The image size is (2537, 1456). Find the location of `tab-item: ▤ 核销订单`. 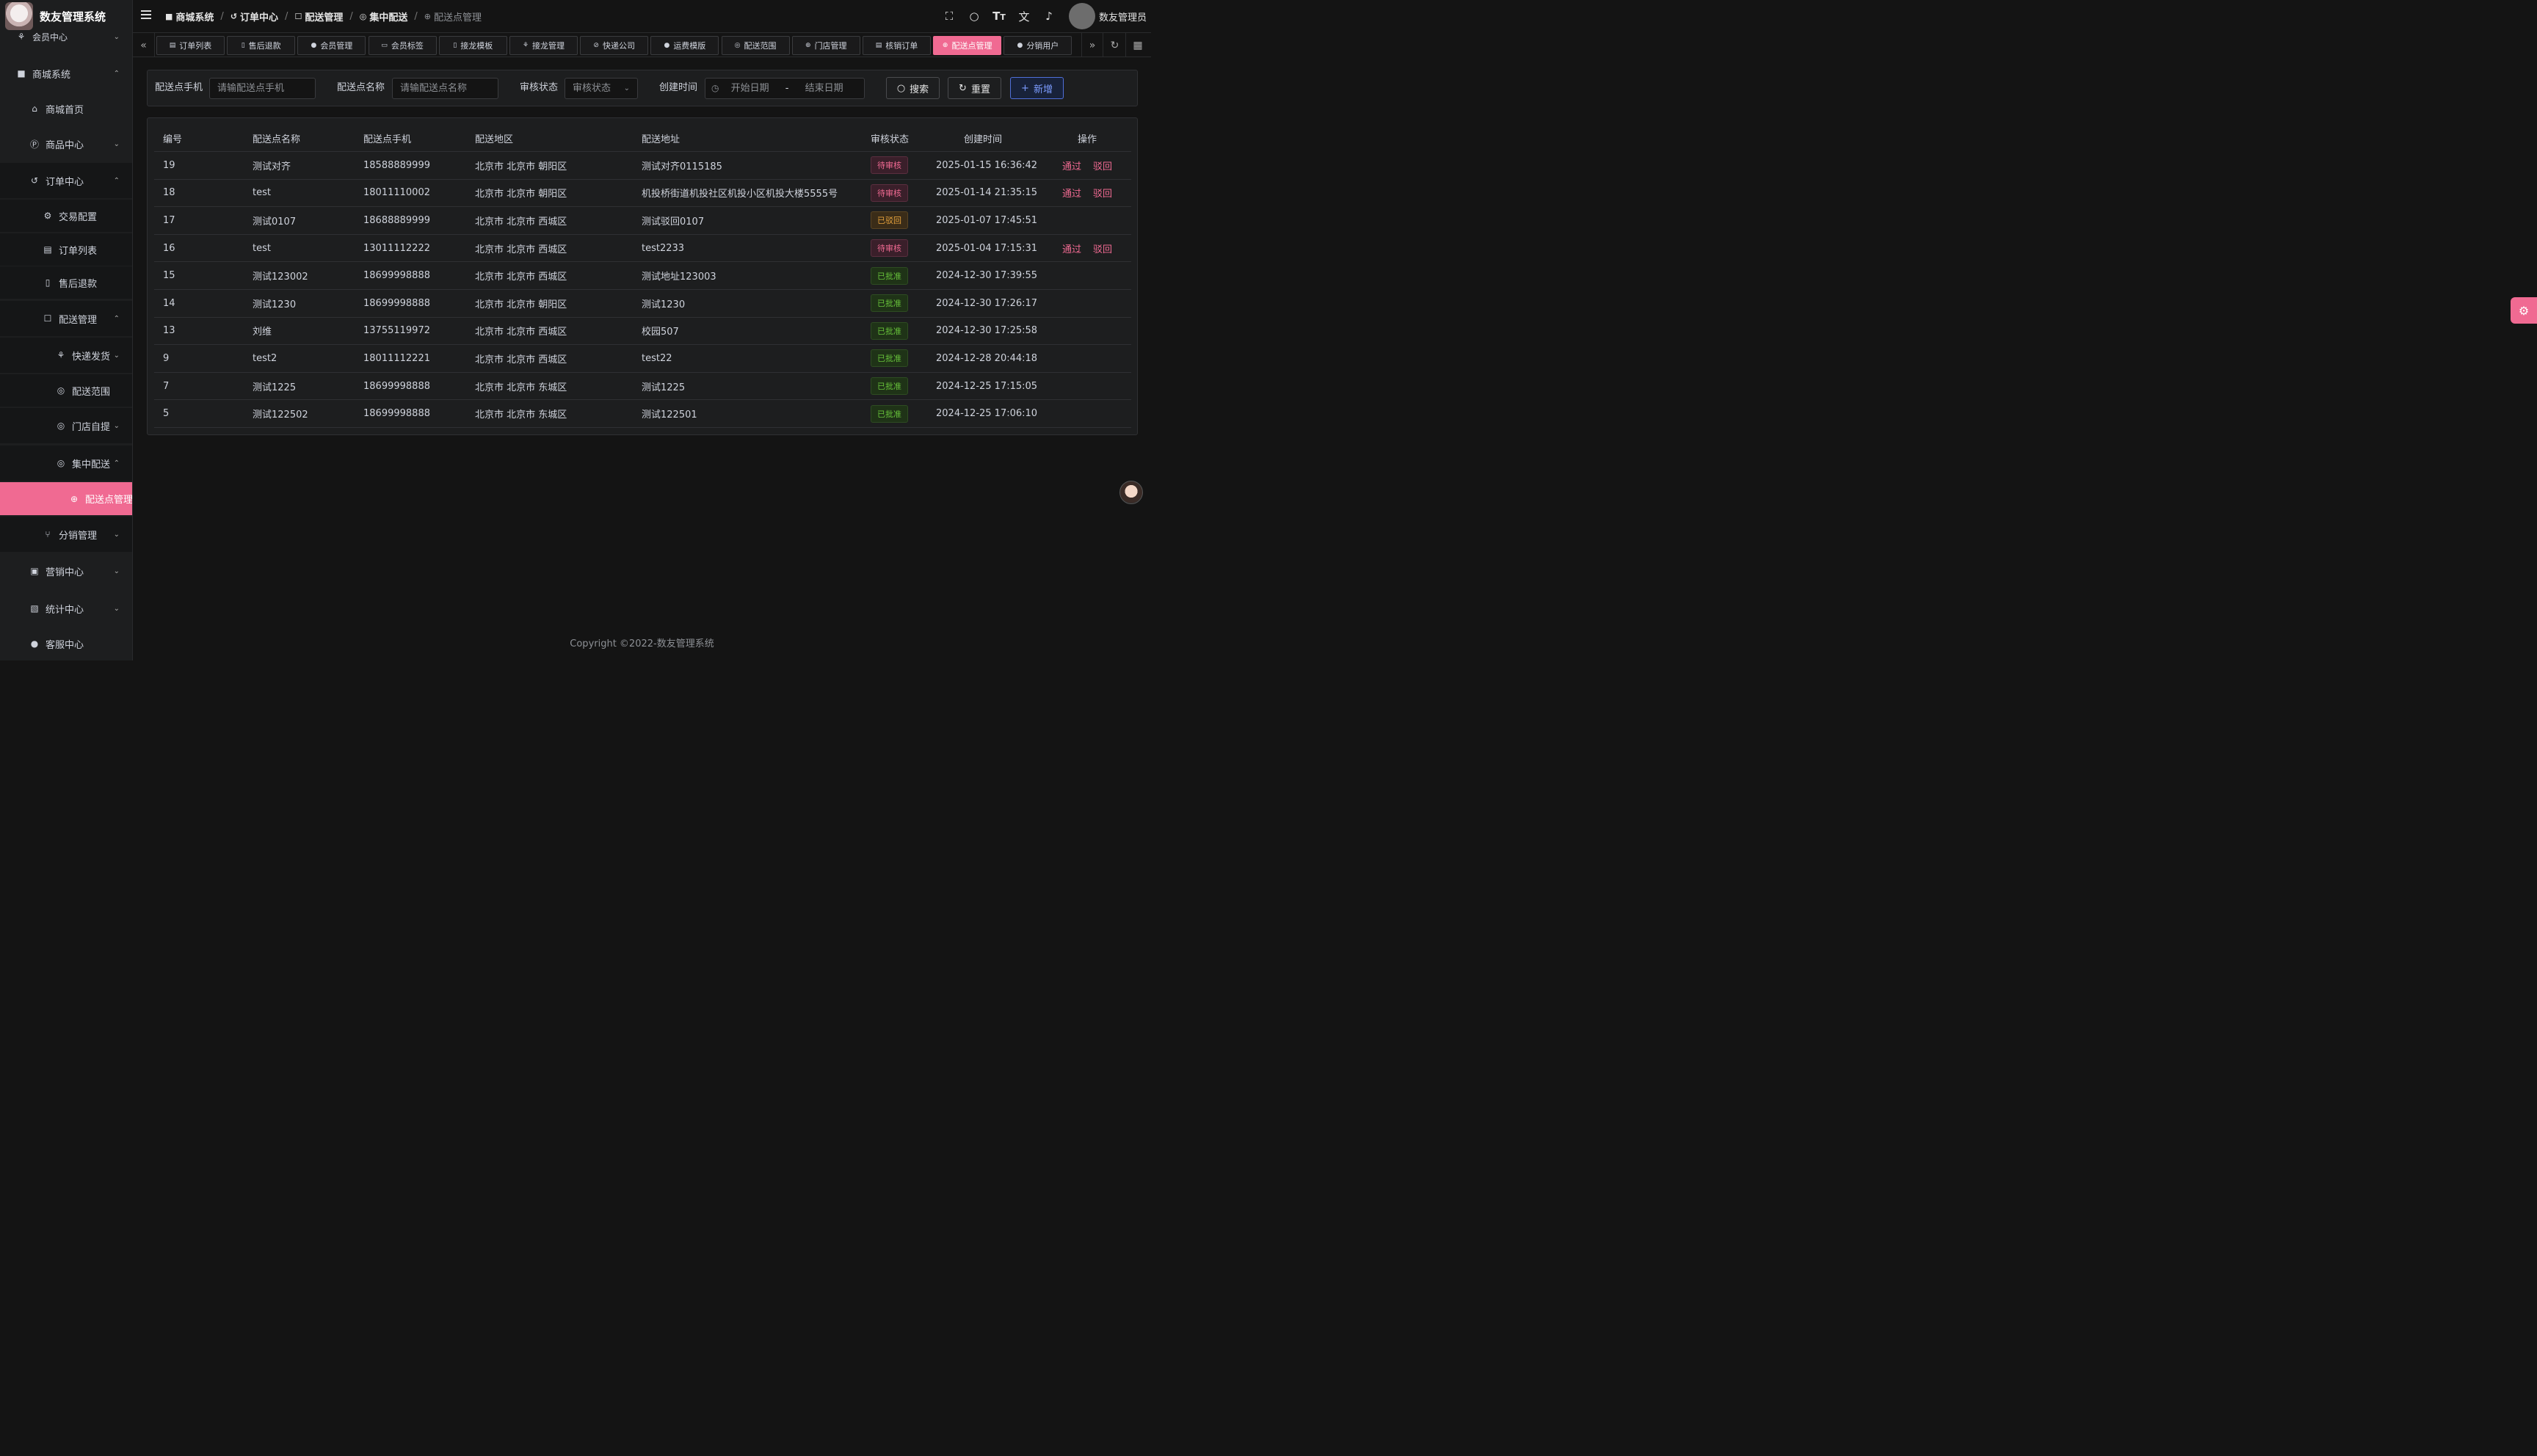

tab-item: ▤ 核销订单 is located at coordinates (897, 45).